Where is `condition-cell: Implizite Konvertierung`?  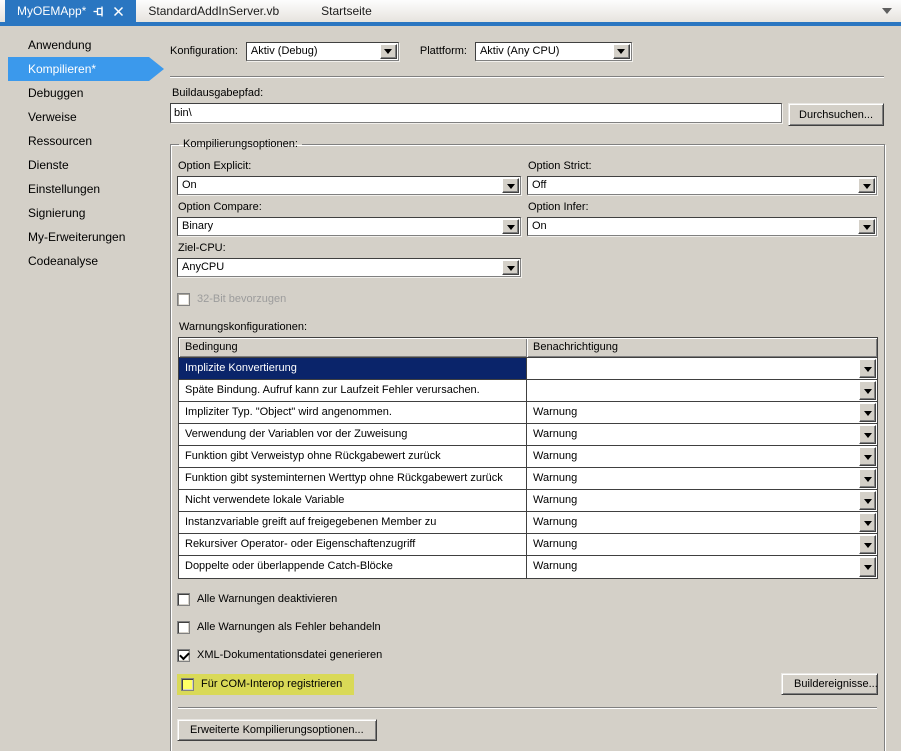 condition-cell: Implizite Konvertierung is located at coordinates (353, 368).